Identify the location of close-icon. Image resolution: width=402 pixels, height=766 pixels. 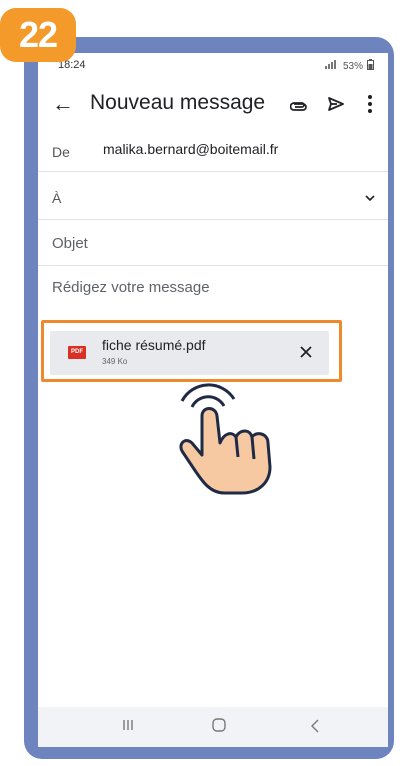
(306, 352).